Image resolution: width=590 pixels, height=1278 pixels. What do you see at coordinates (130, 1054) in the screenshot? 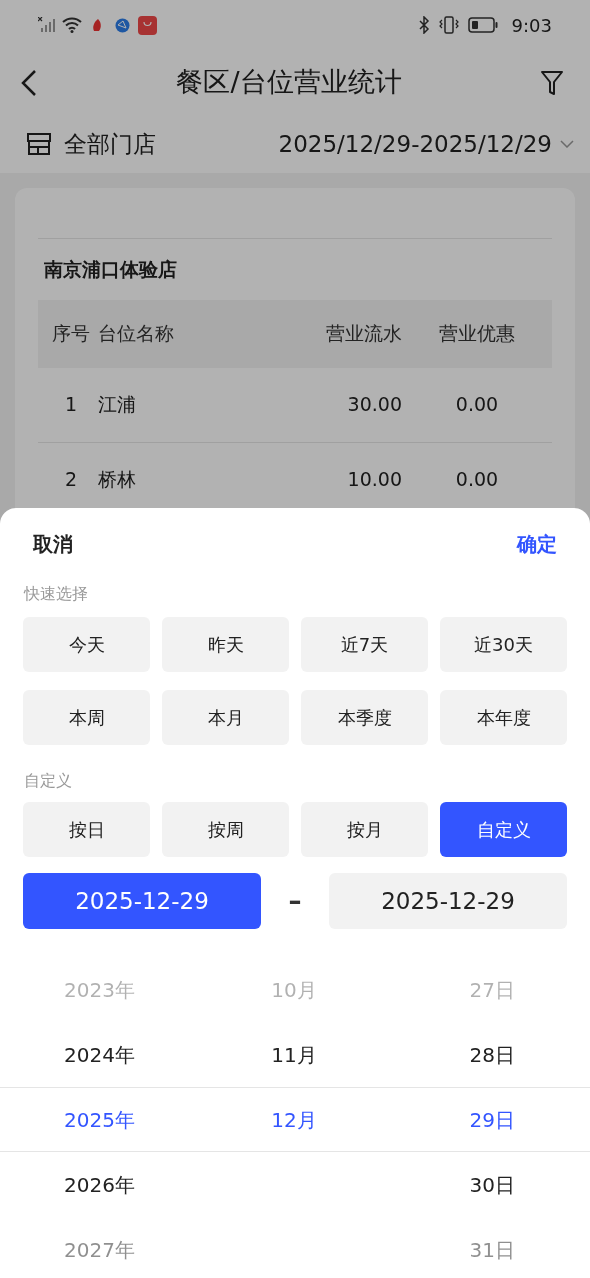
I see `picker-item: 2024年` at bounding box center [130, 1054].